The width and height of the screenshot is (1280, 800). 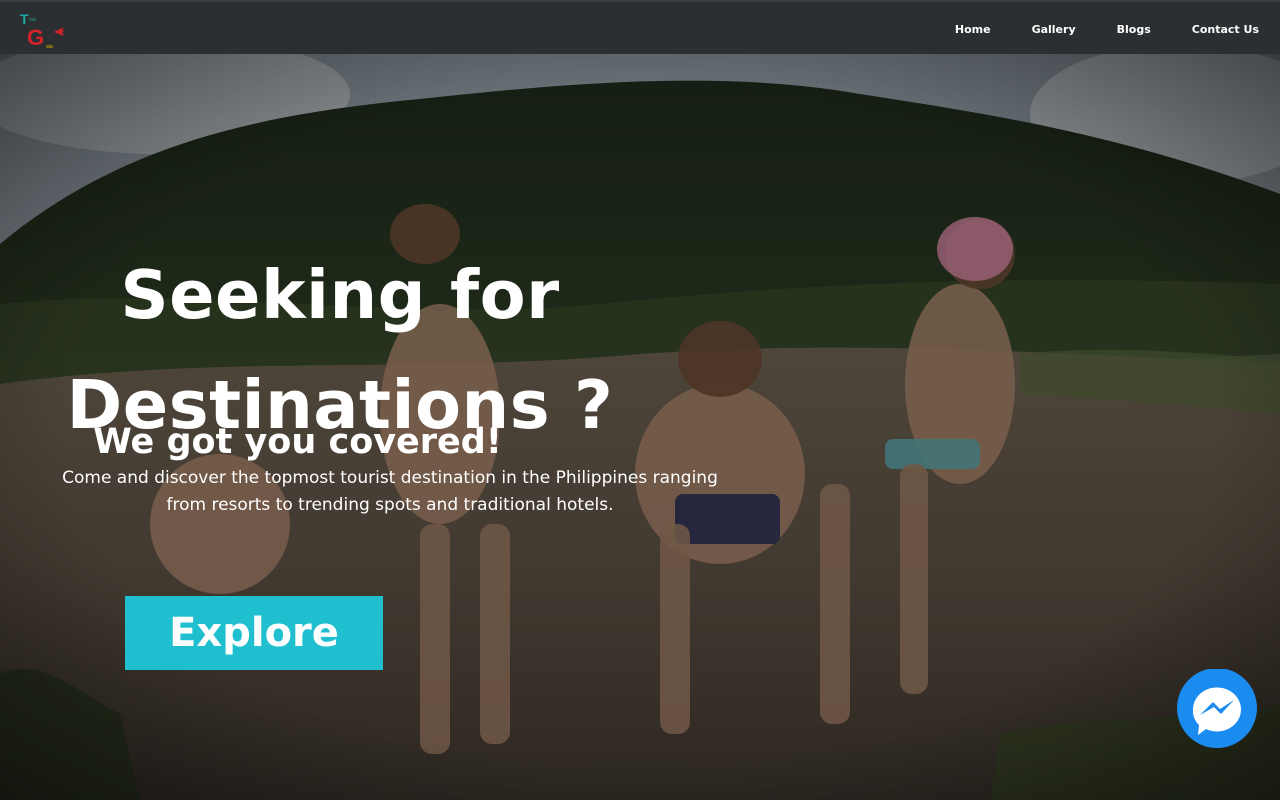 What do you see at coordinates (49, 47) in the screenshot?
I see `svg-text: ala` at bounding box center [49, 47].